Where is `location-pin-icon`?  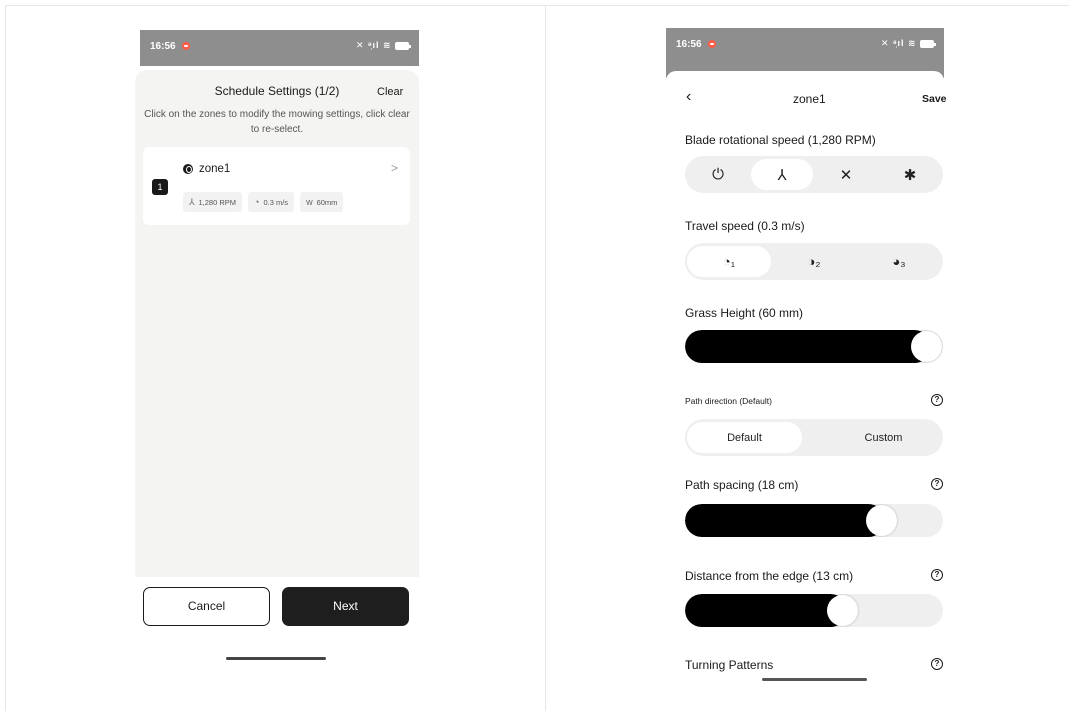
location-pin-icon is located at coordinates (188, 169).